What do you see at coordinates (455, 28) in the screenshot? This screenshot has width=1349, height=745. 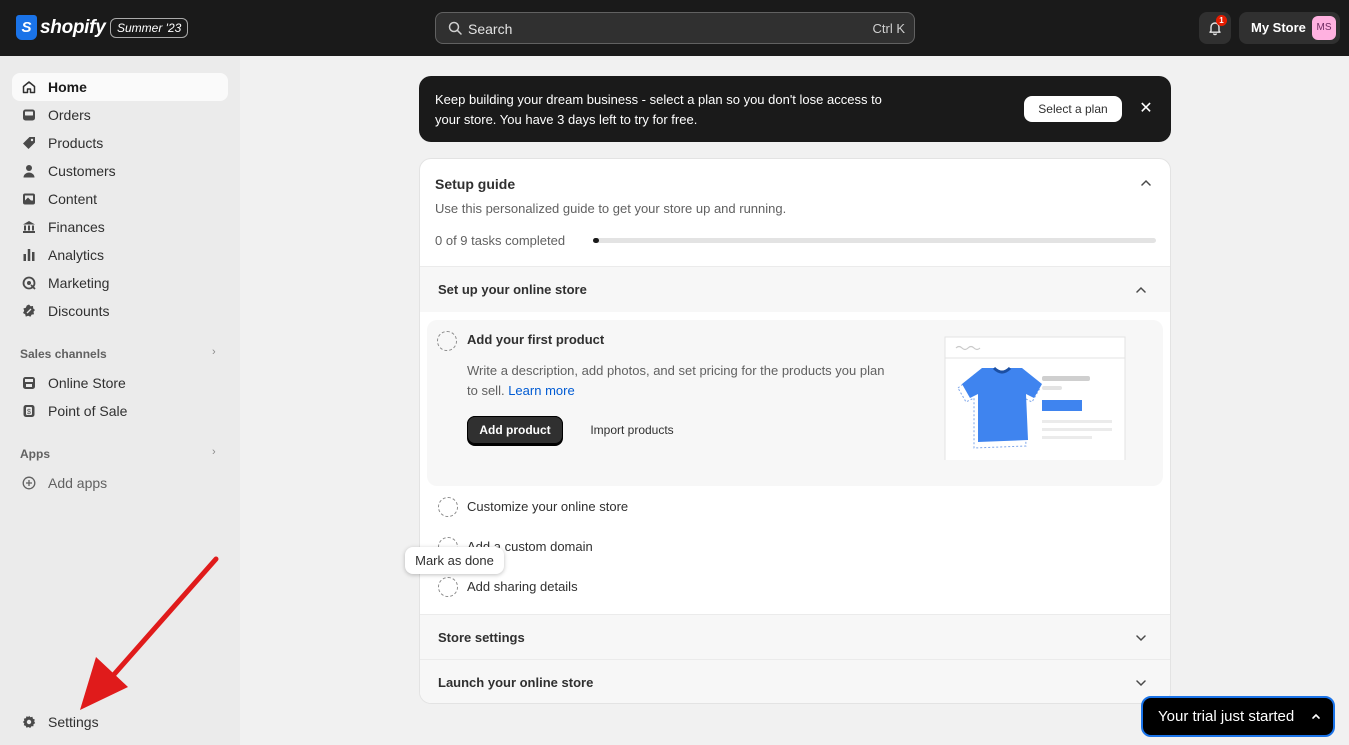 I see `search-icon` at bounding box center [455, 28].